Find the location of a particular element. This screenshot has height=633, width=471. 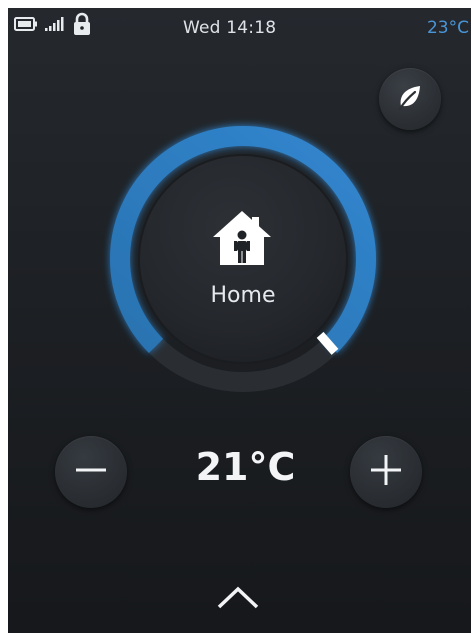

plus-icon is located at coordinates (386, 472).